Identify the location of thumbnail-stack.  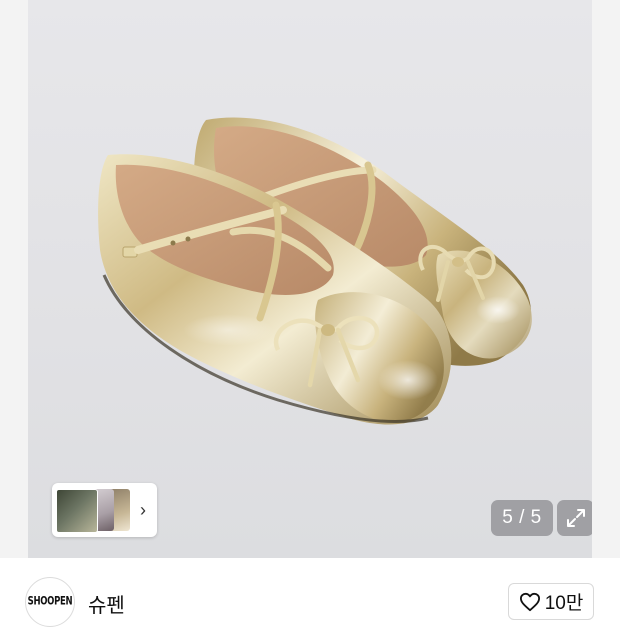
(93, 510).